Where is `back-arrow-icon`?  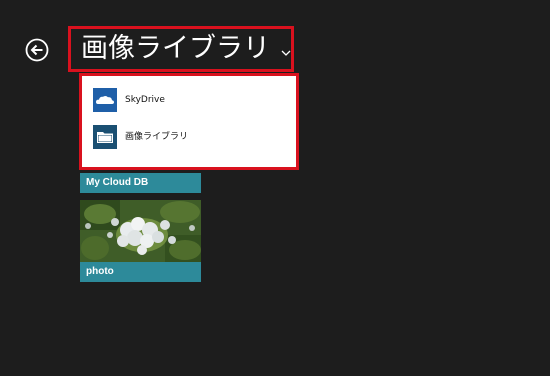 back-arrow-icon is located at coordinates (37, 50).